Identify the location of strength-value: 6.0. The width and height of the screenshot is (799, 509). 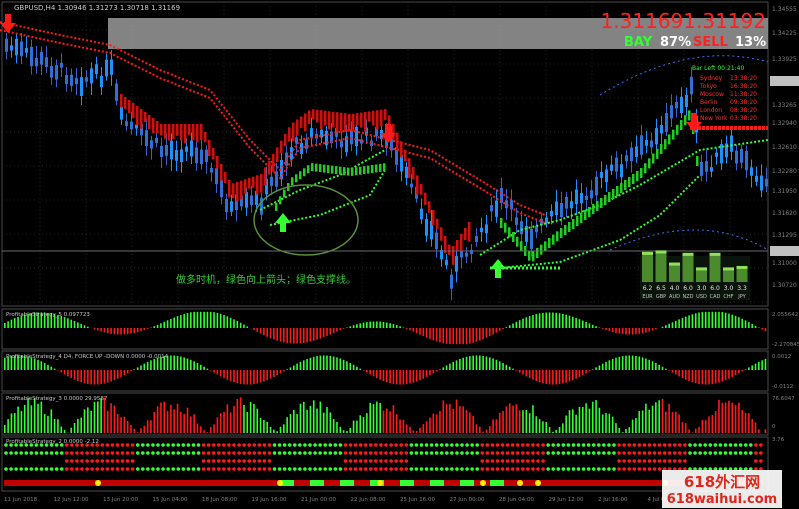
(715, 288).